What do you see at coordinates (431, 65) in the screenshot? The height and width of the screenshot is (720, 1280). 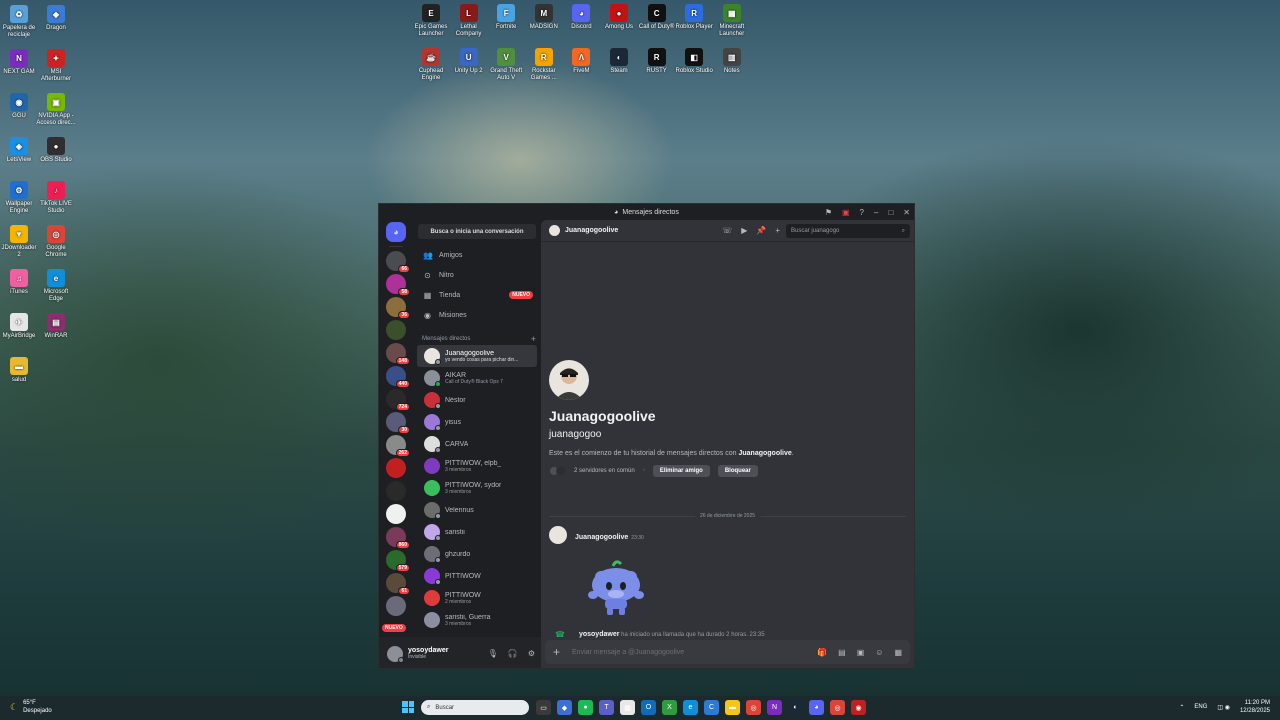 I see `desktop-icon: ☕ Cuphead Engine` at bounding box center [431, 65].